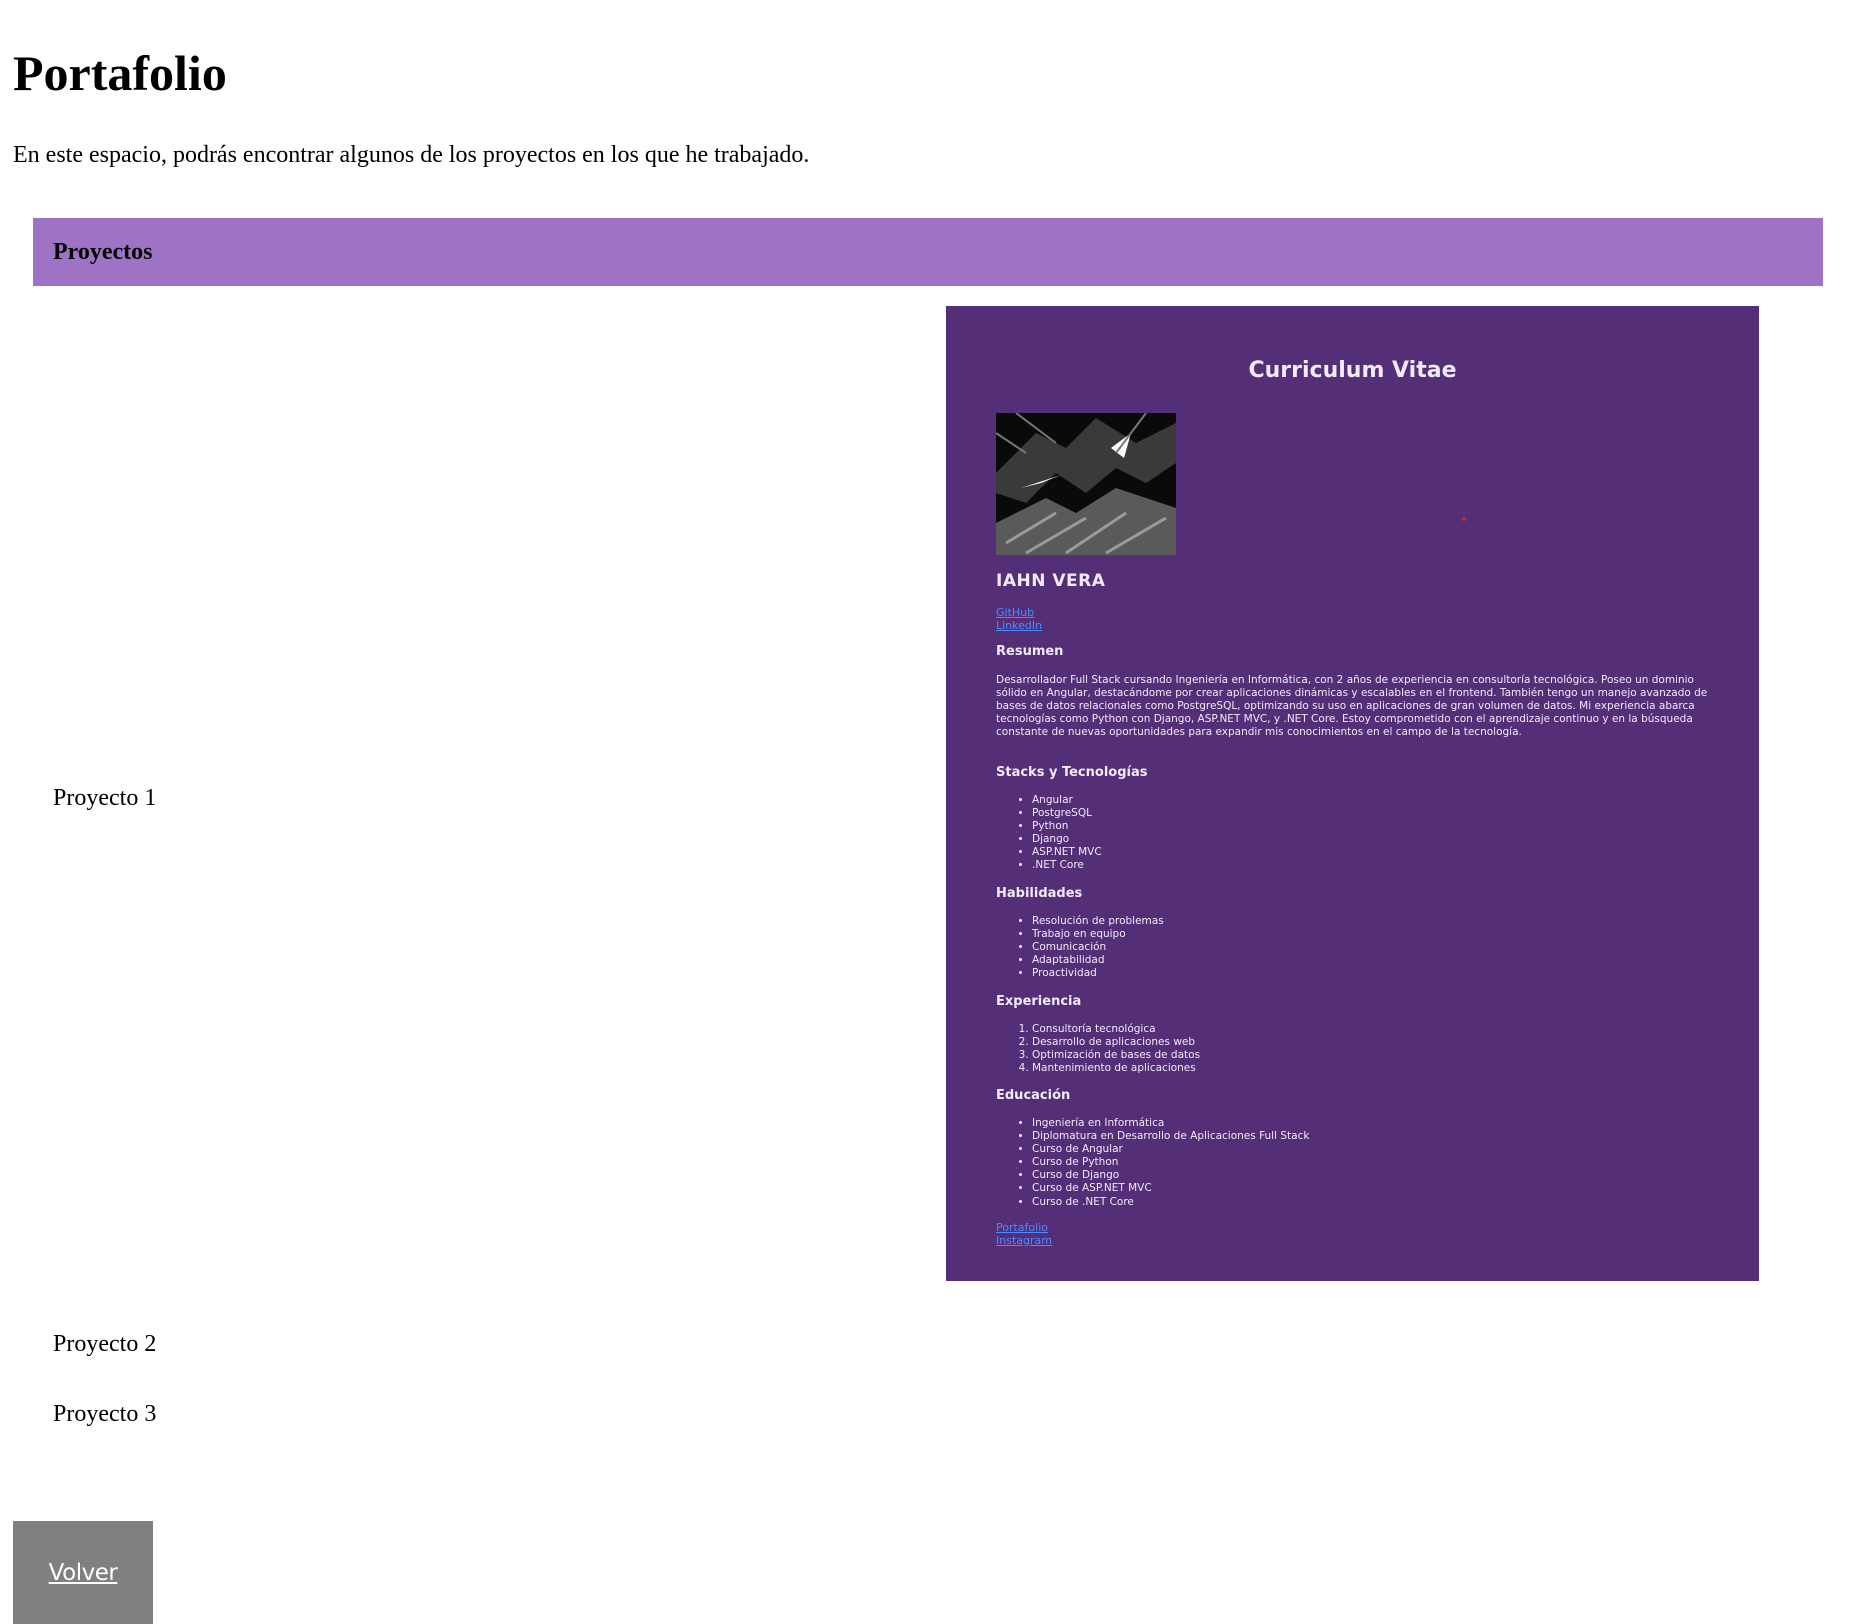  Describe the element at coordinates (1098, 960) in the screenshot. I see `list-item: Adaptabilidad` at that location.